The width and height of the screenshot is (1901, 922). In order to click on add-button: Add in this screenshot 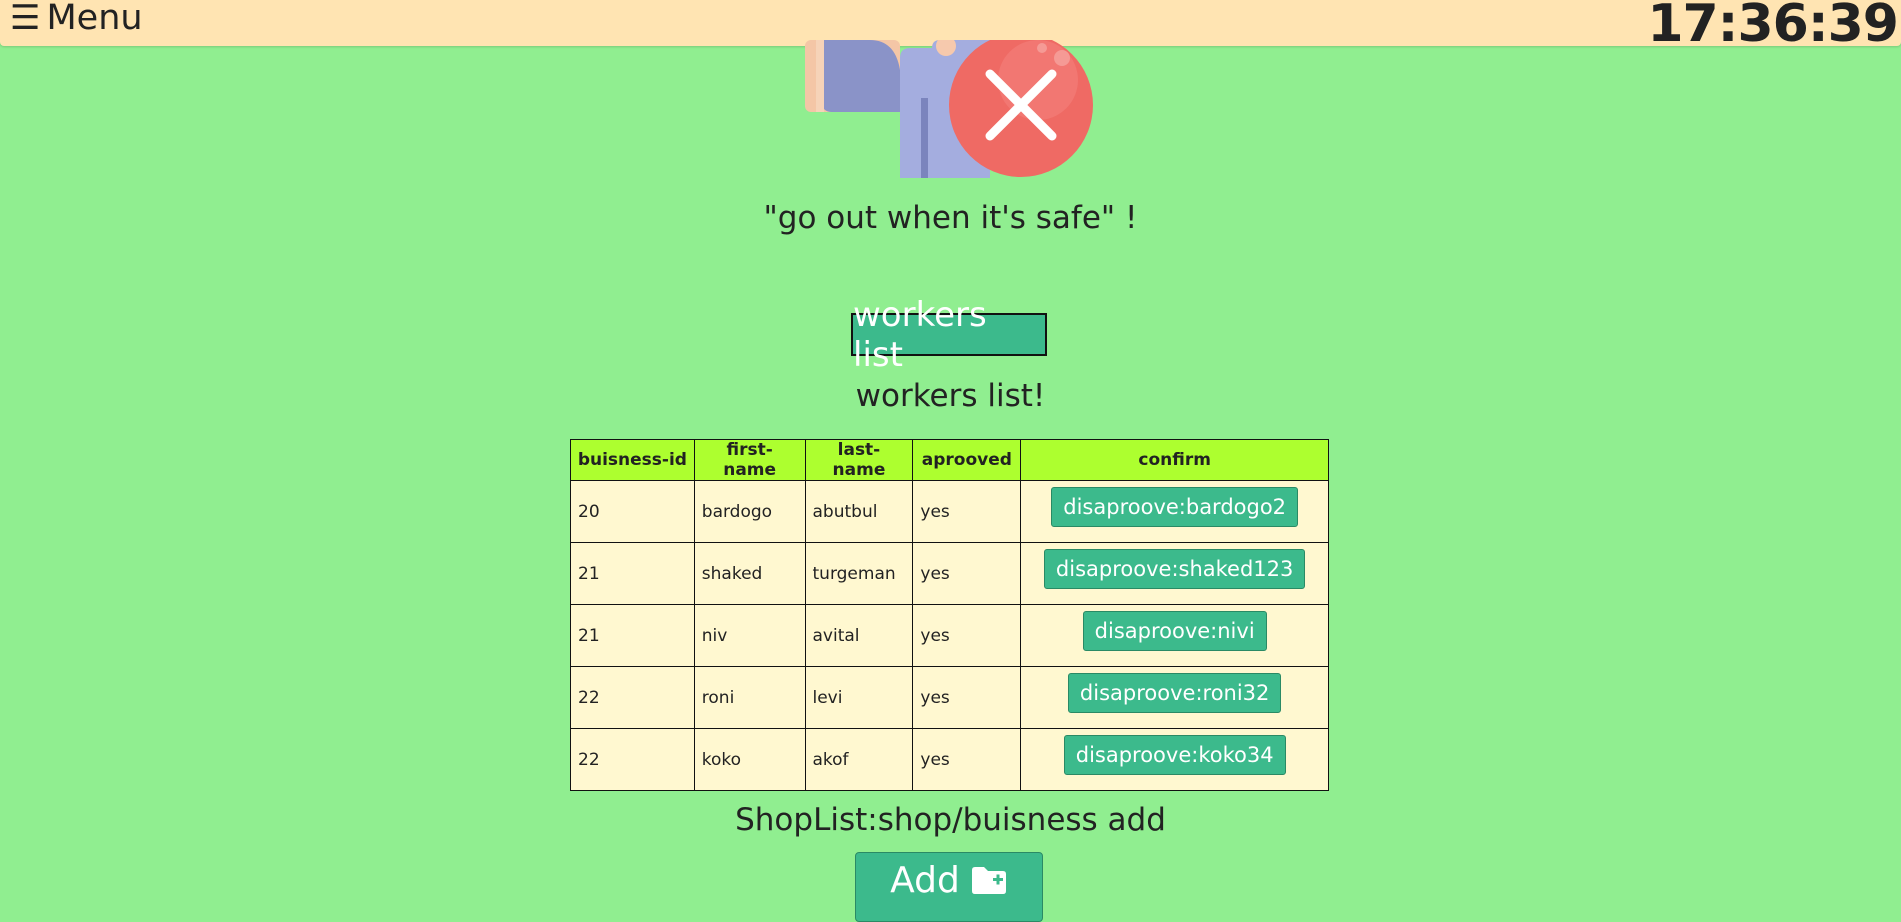, I will do `click(949, 887)`.